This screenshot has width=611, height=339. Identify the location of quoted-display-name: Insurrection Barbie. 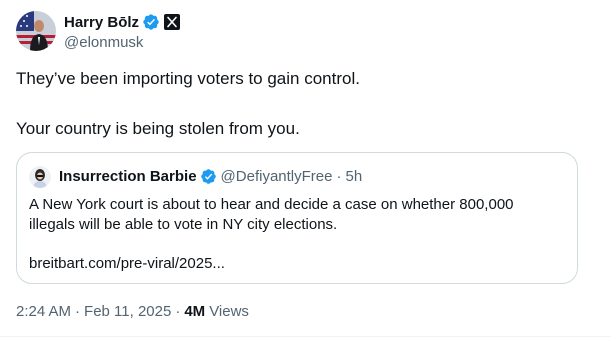
(128, 176).